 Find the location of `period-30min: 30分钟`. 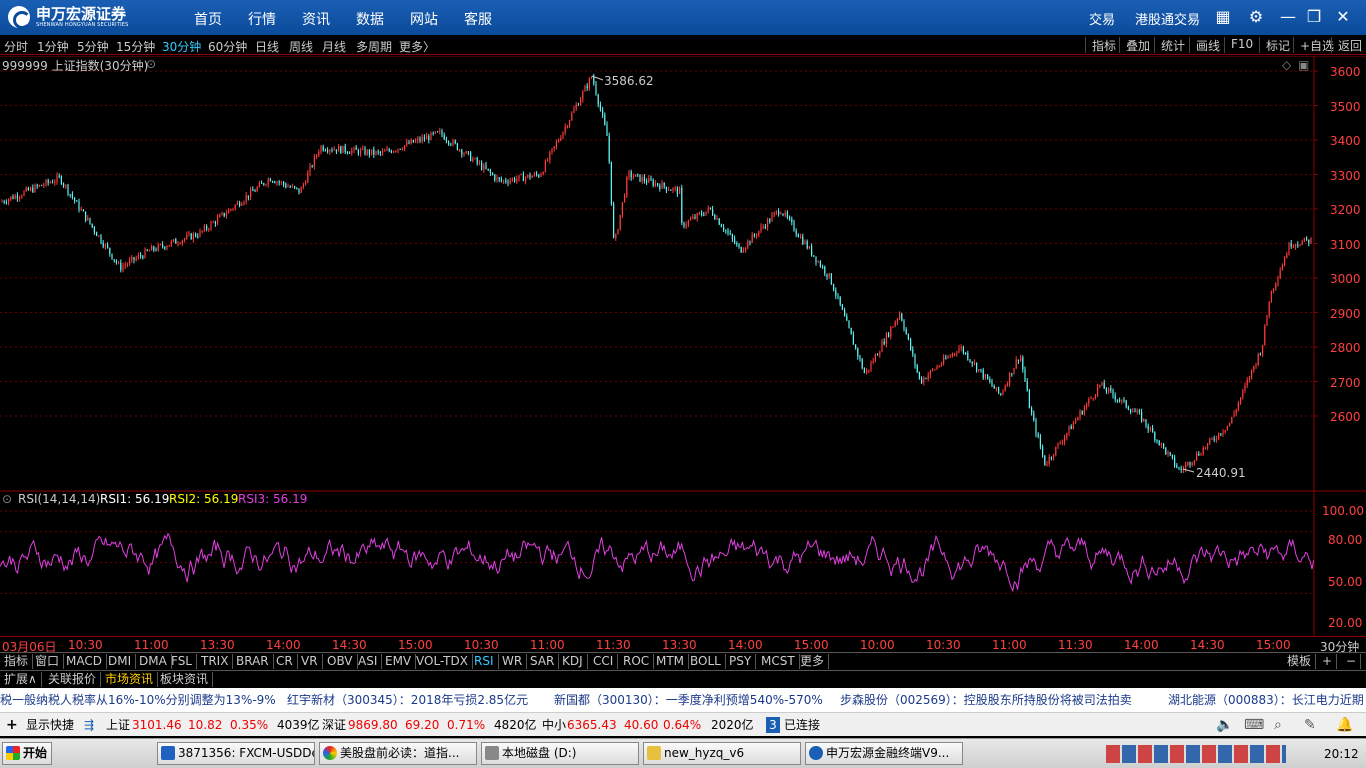

period-30min: 30分钟 is located at coordinates (181, 46).